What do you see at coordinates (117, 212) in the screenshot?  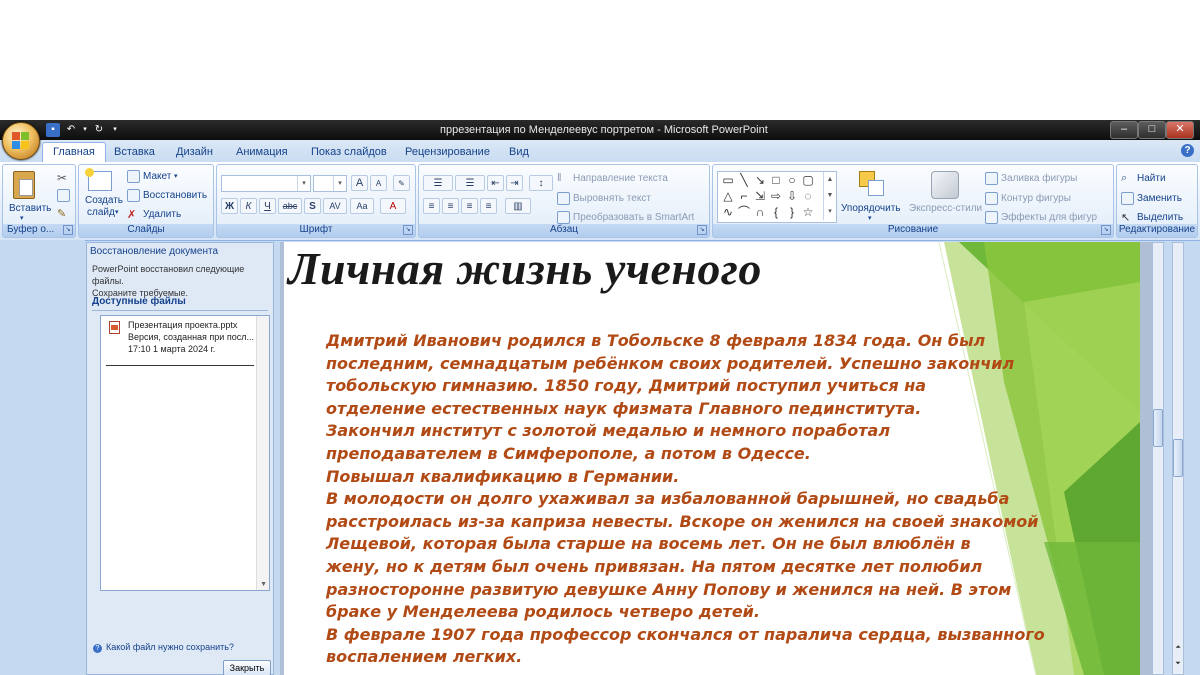 I see `new-slide-dropdown-icon: ▾` at bounding box center [117, 212].